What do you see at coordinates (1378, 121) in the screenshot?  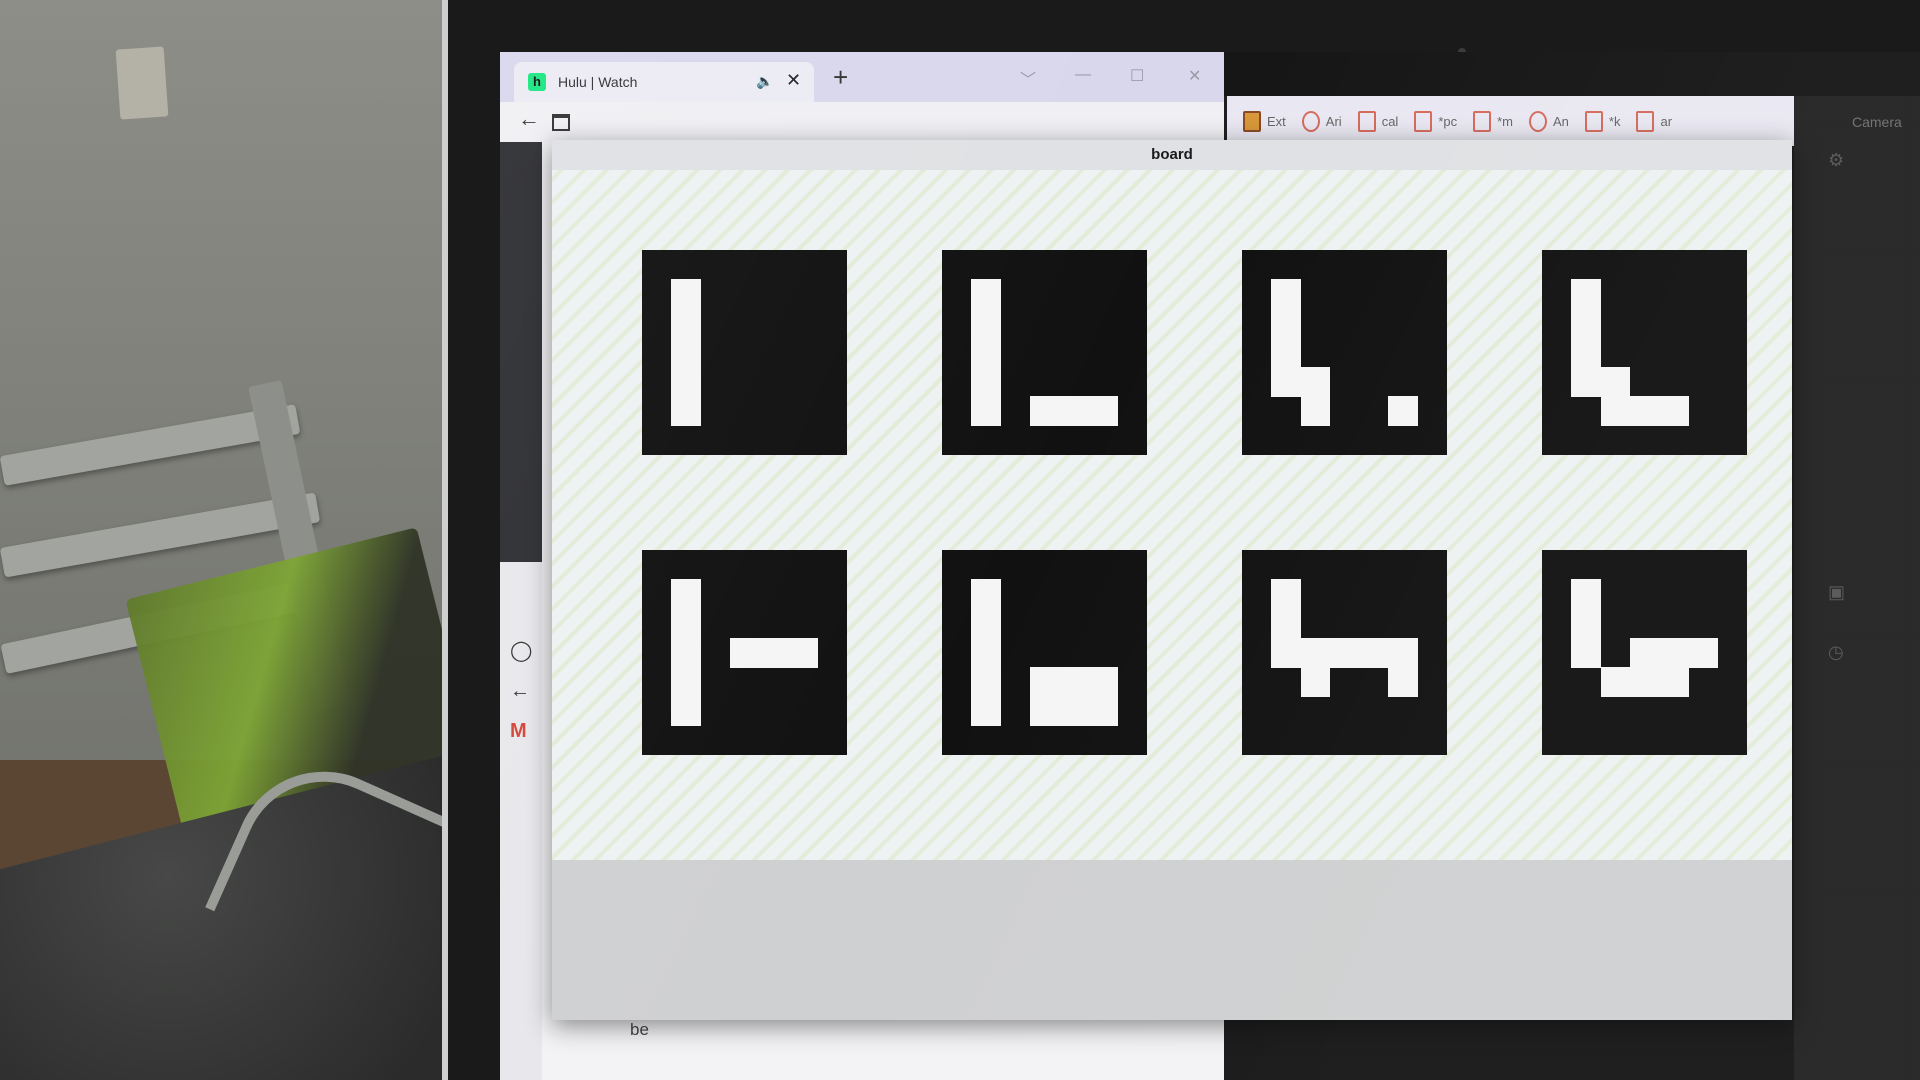 I see `bookmark-item: cal` at bounding box center [1378, 121].